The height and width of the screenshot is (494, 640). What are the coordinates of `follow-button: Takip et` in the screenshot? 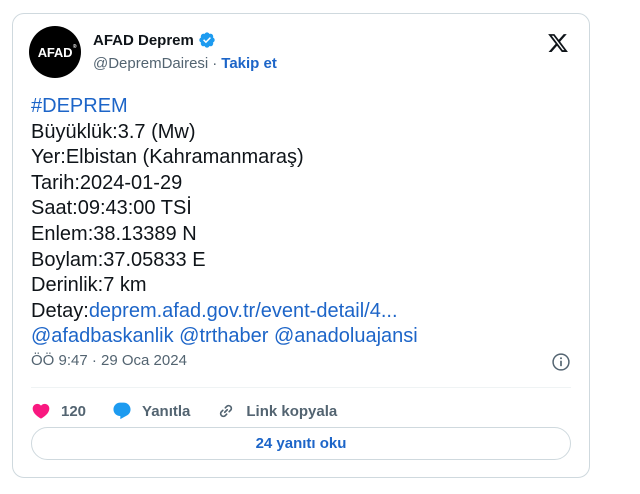 It's located at (249, 63).